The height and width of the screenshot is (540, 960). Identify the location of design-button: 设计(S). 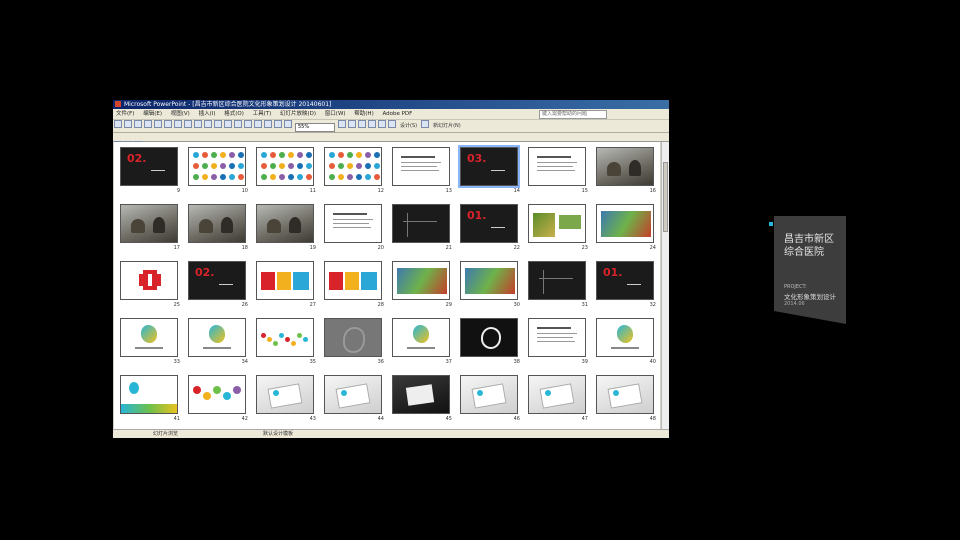
(408, 126).